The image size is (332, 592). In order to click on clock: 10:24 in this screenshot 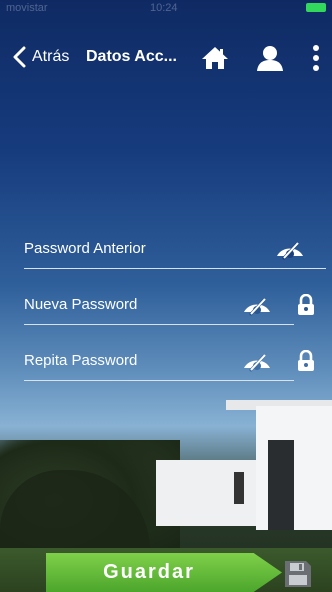, I will do `click(164, 8)`.